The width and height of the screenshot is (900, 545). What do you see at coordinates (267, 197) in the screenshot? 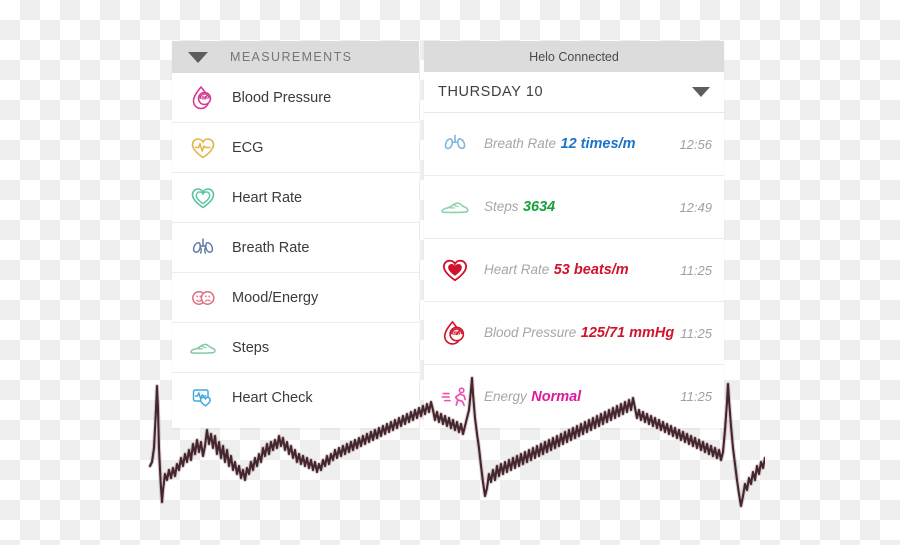
I see `sidebar-item-label: Heart Rate` at bounding box center [267, 197].